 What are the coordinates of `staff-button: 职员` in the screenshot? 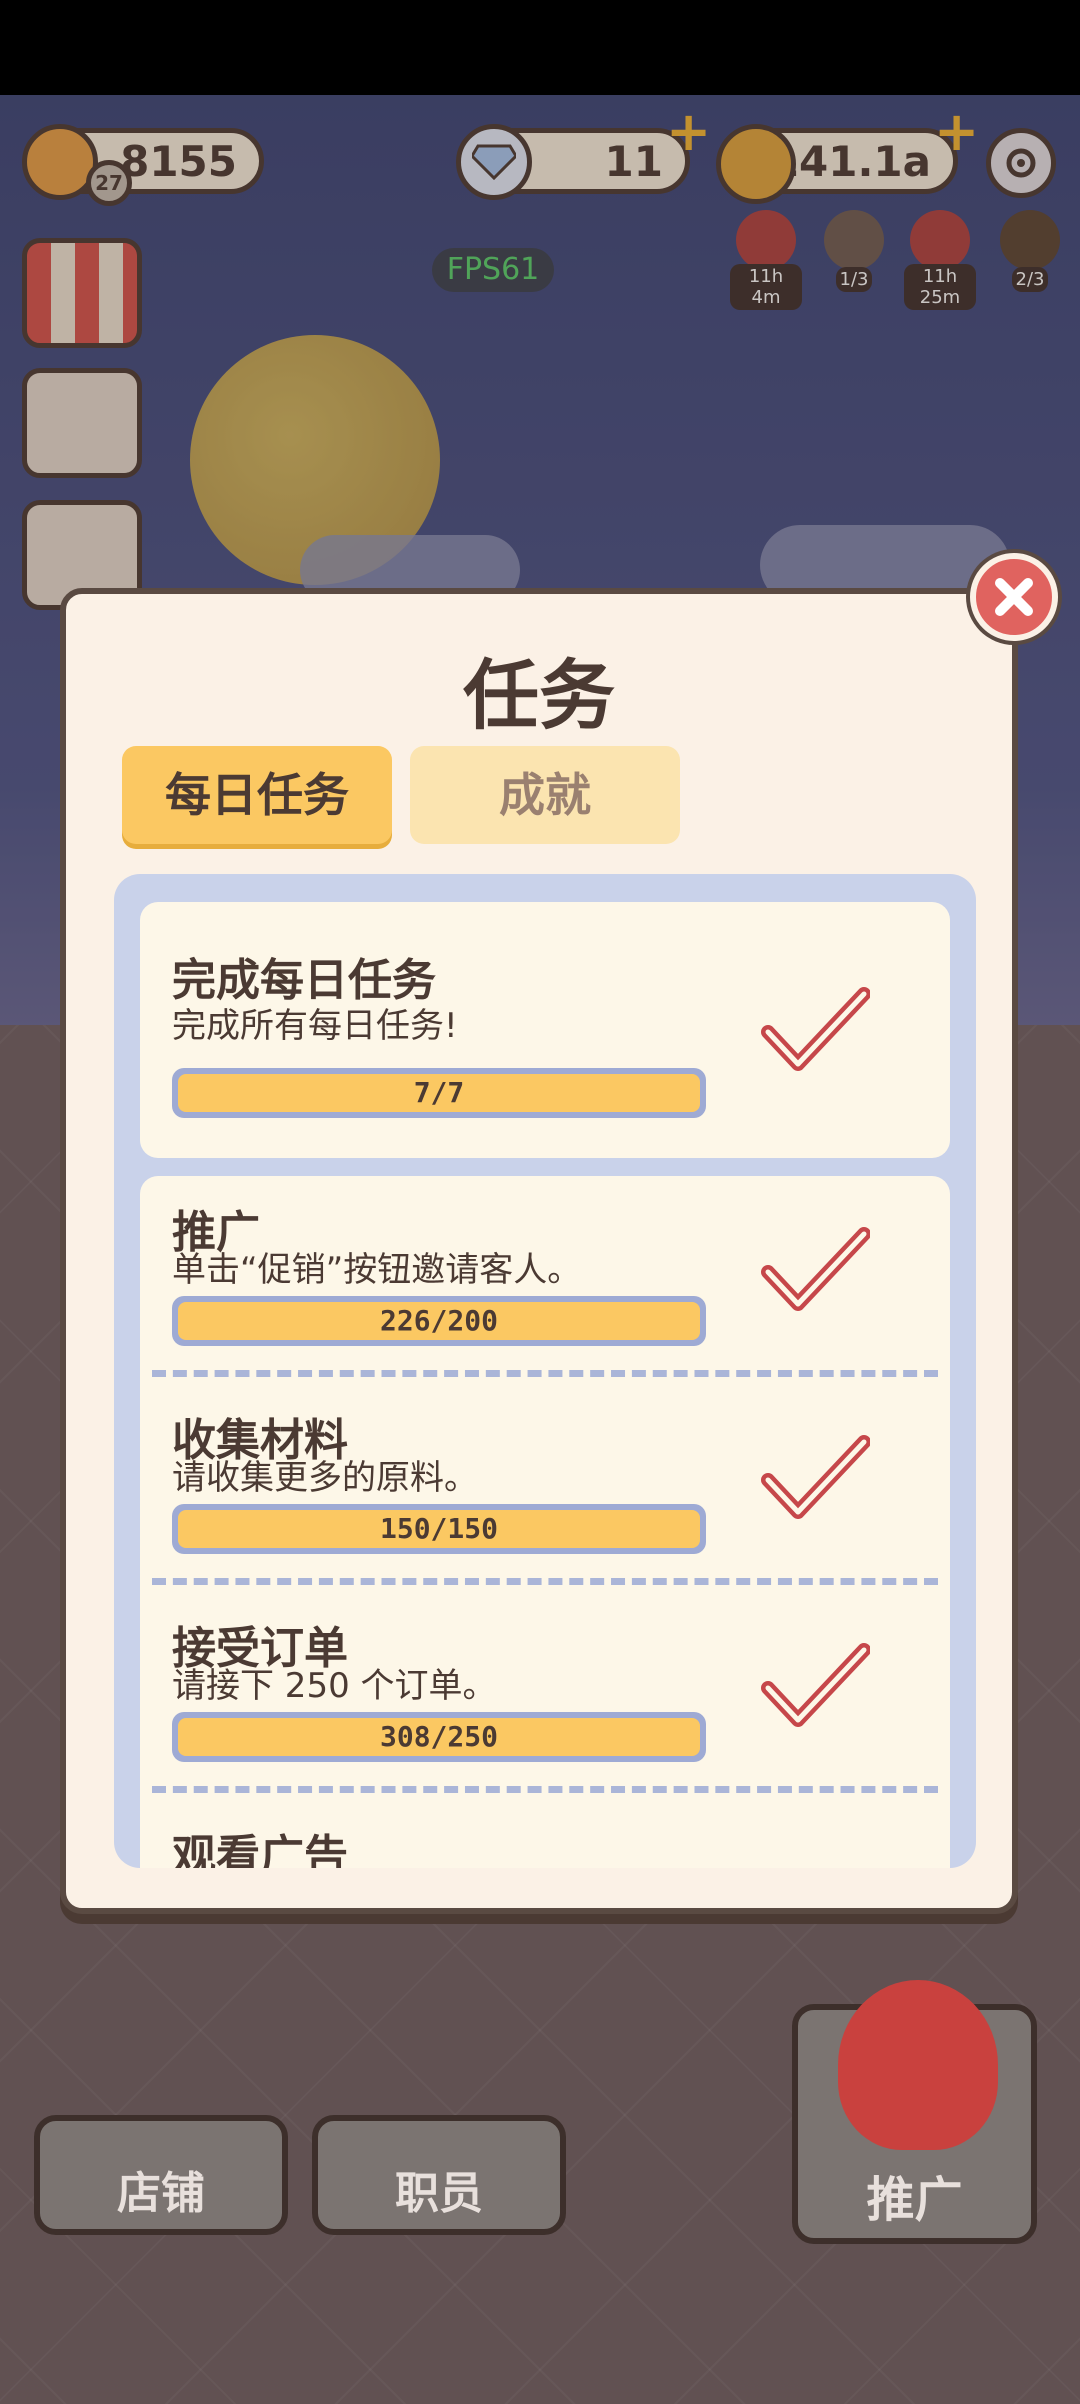 It's located at (439, 2175).